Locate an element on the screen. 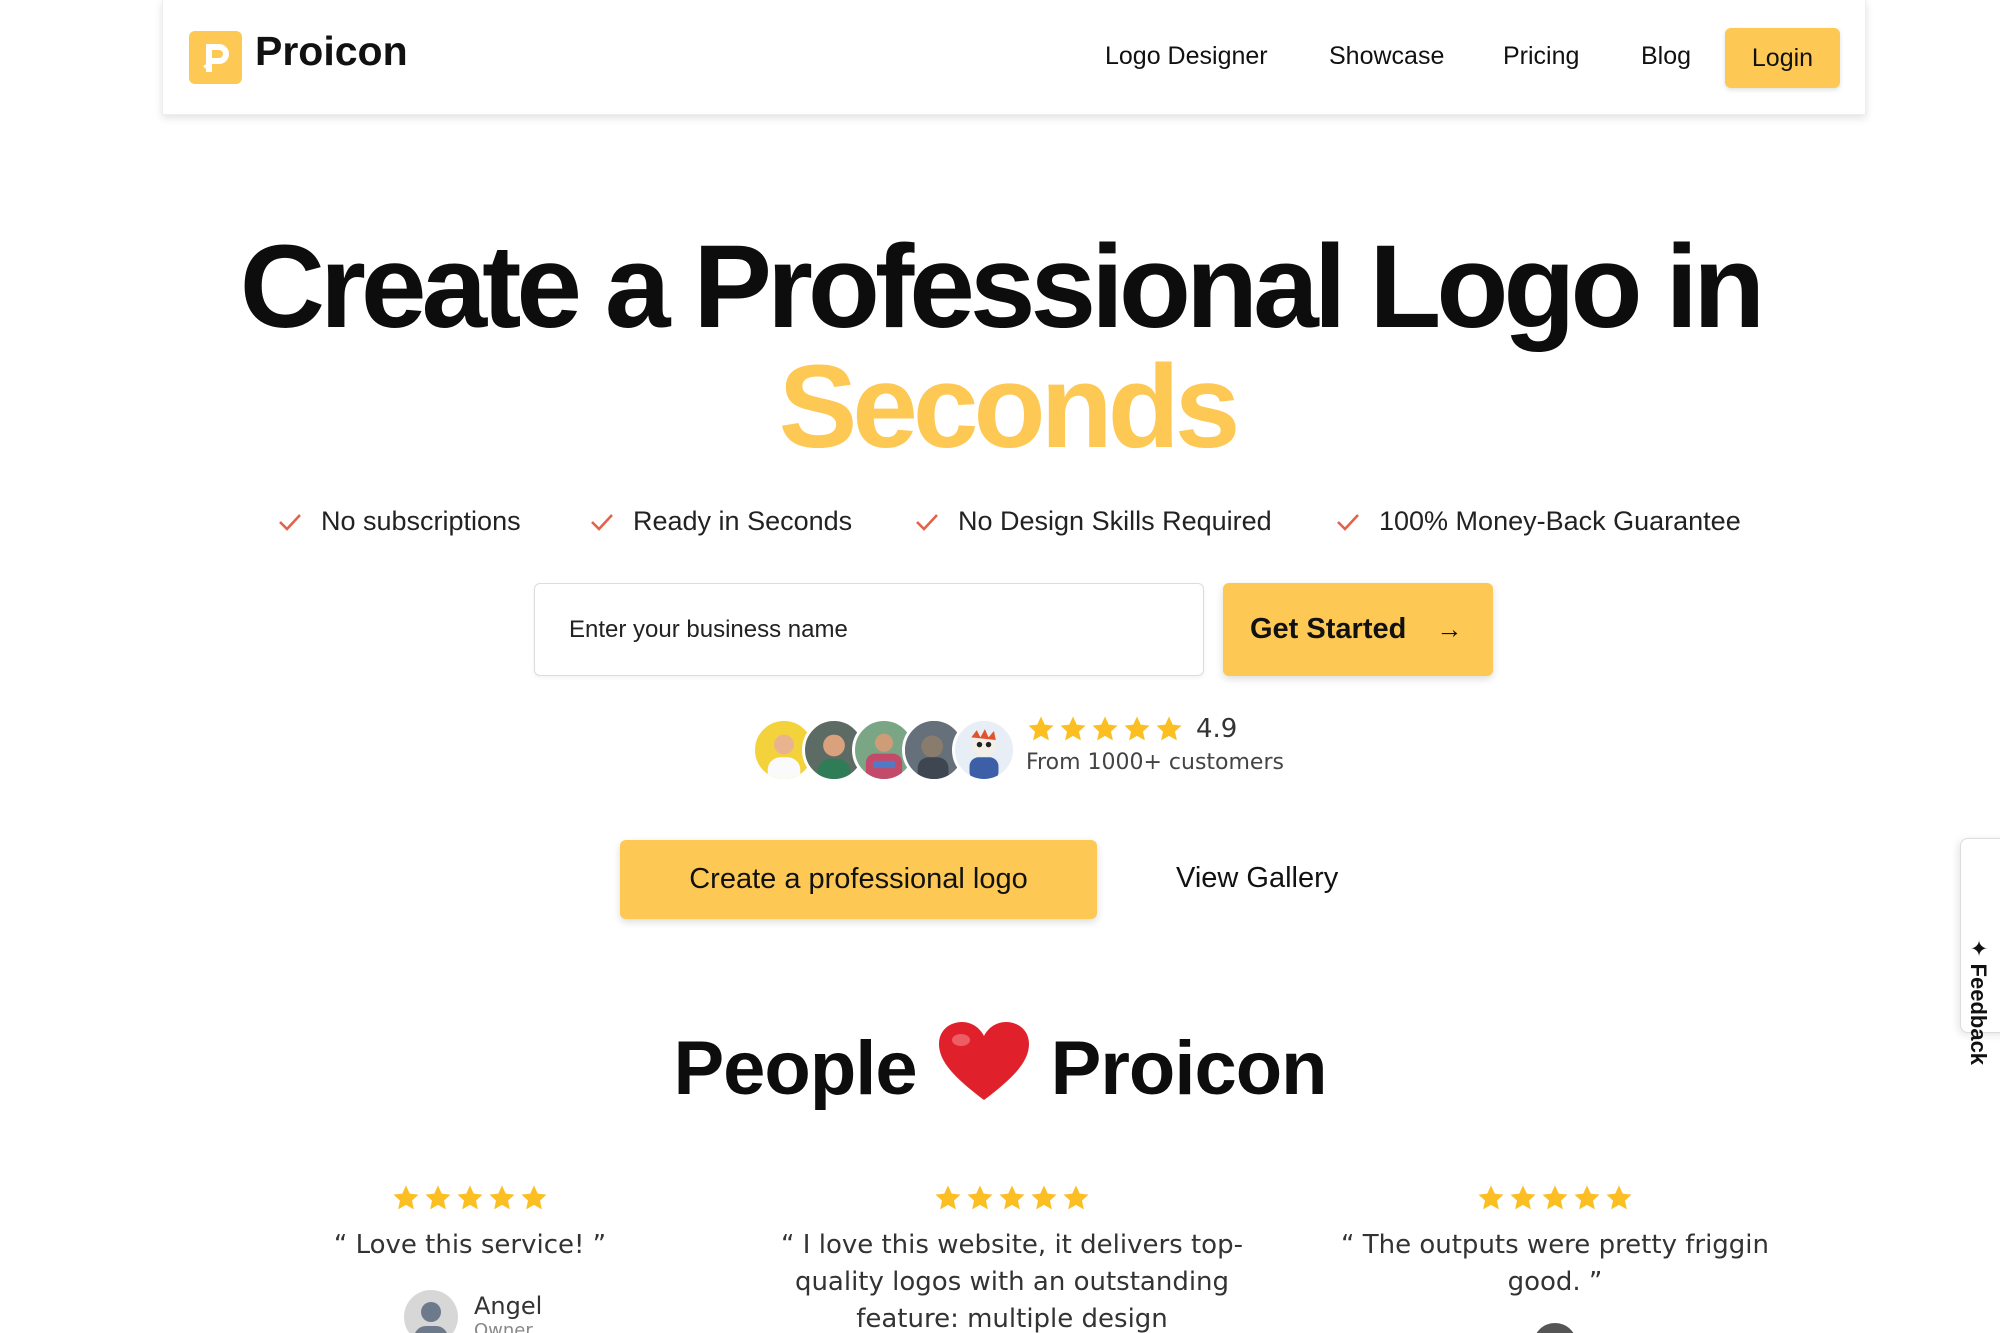 Image resolution: width=2000 pixels, height=1333 pixels. feature-item: No Design Skills Required is located at coordinates (1092, 521).